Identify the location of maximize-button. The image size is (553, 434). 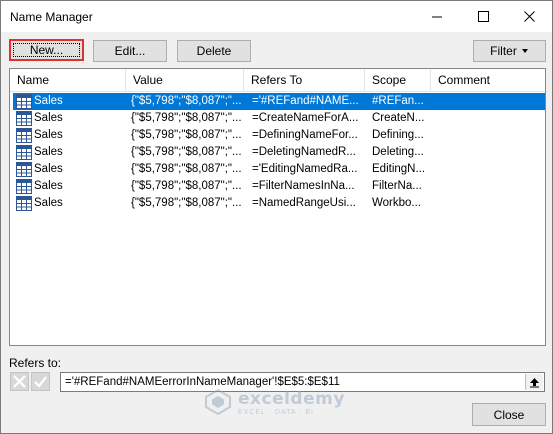
(483, 16).